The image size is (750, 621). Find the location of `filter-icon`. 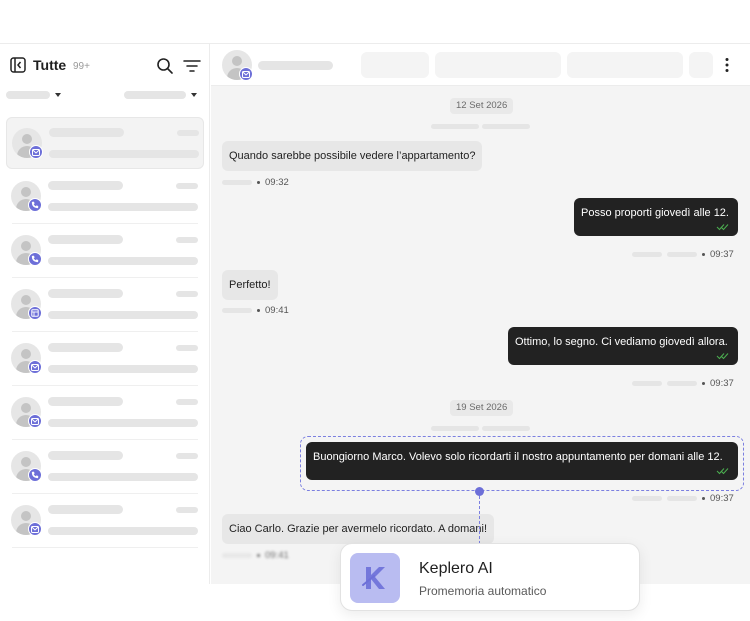

filter-icon is located at coordinates (192, 66).